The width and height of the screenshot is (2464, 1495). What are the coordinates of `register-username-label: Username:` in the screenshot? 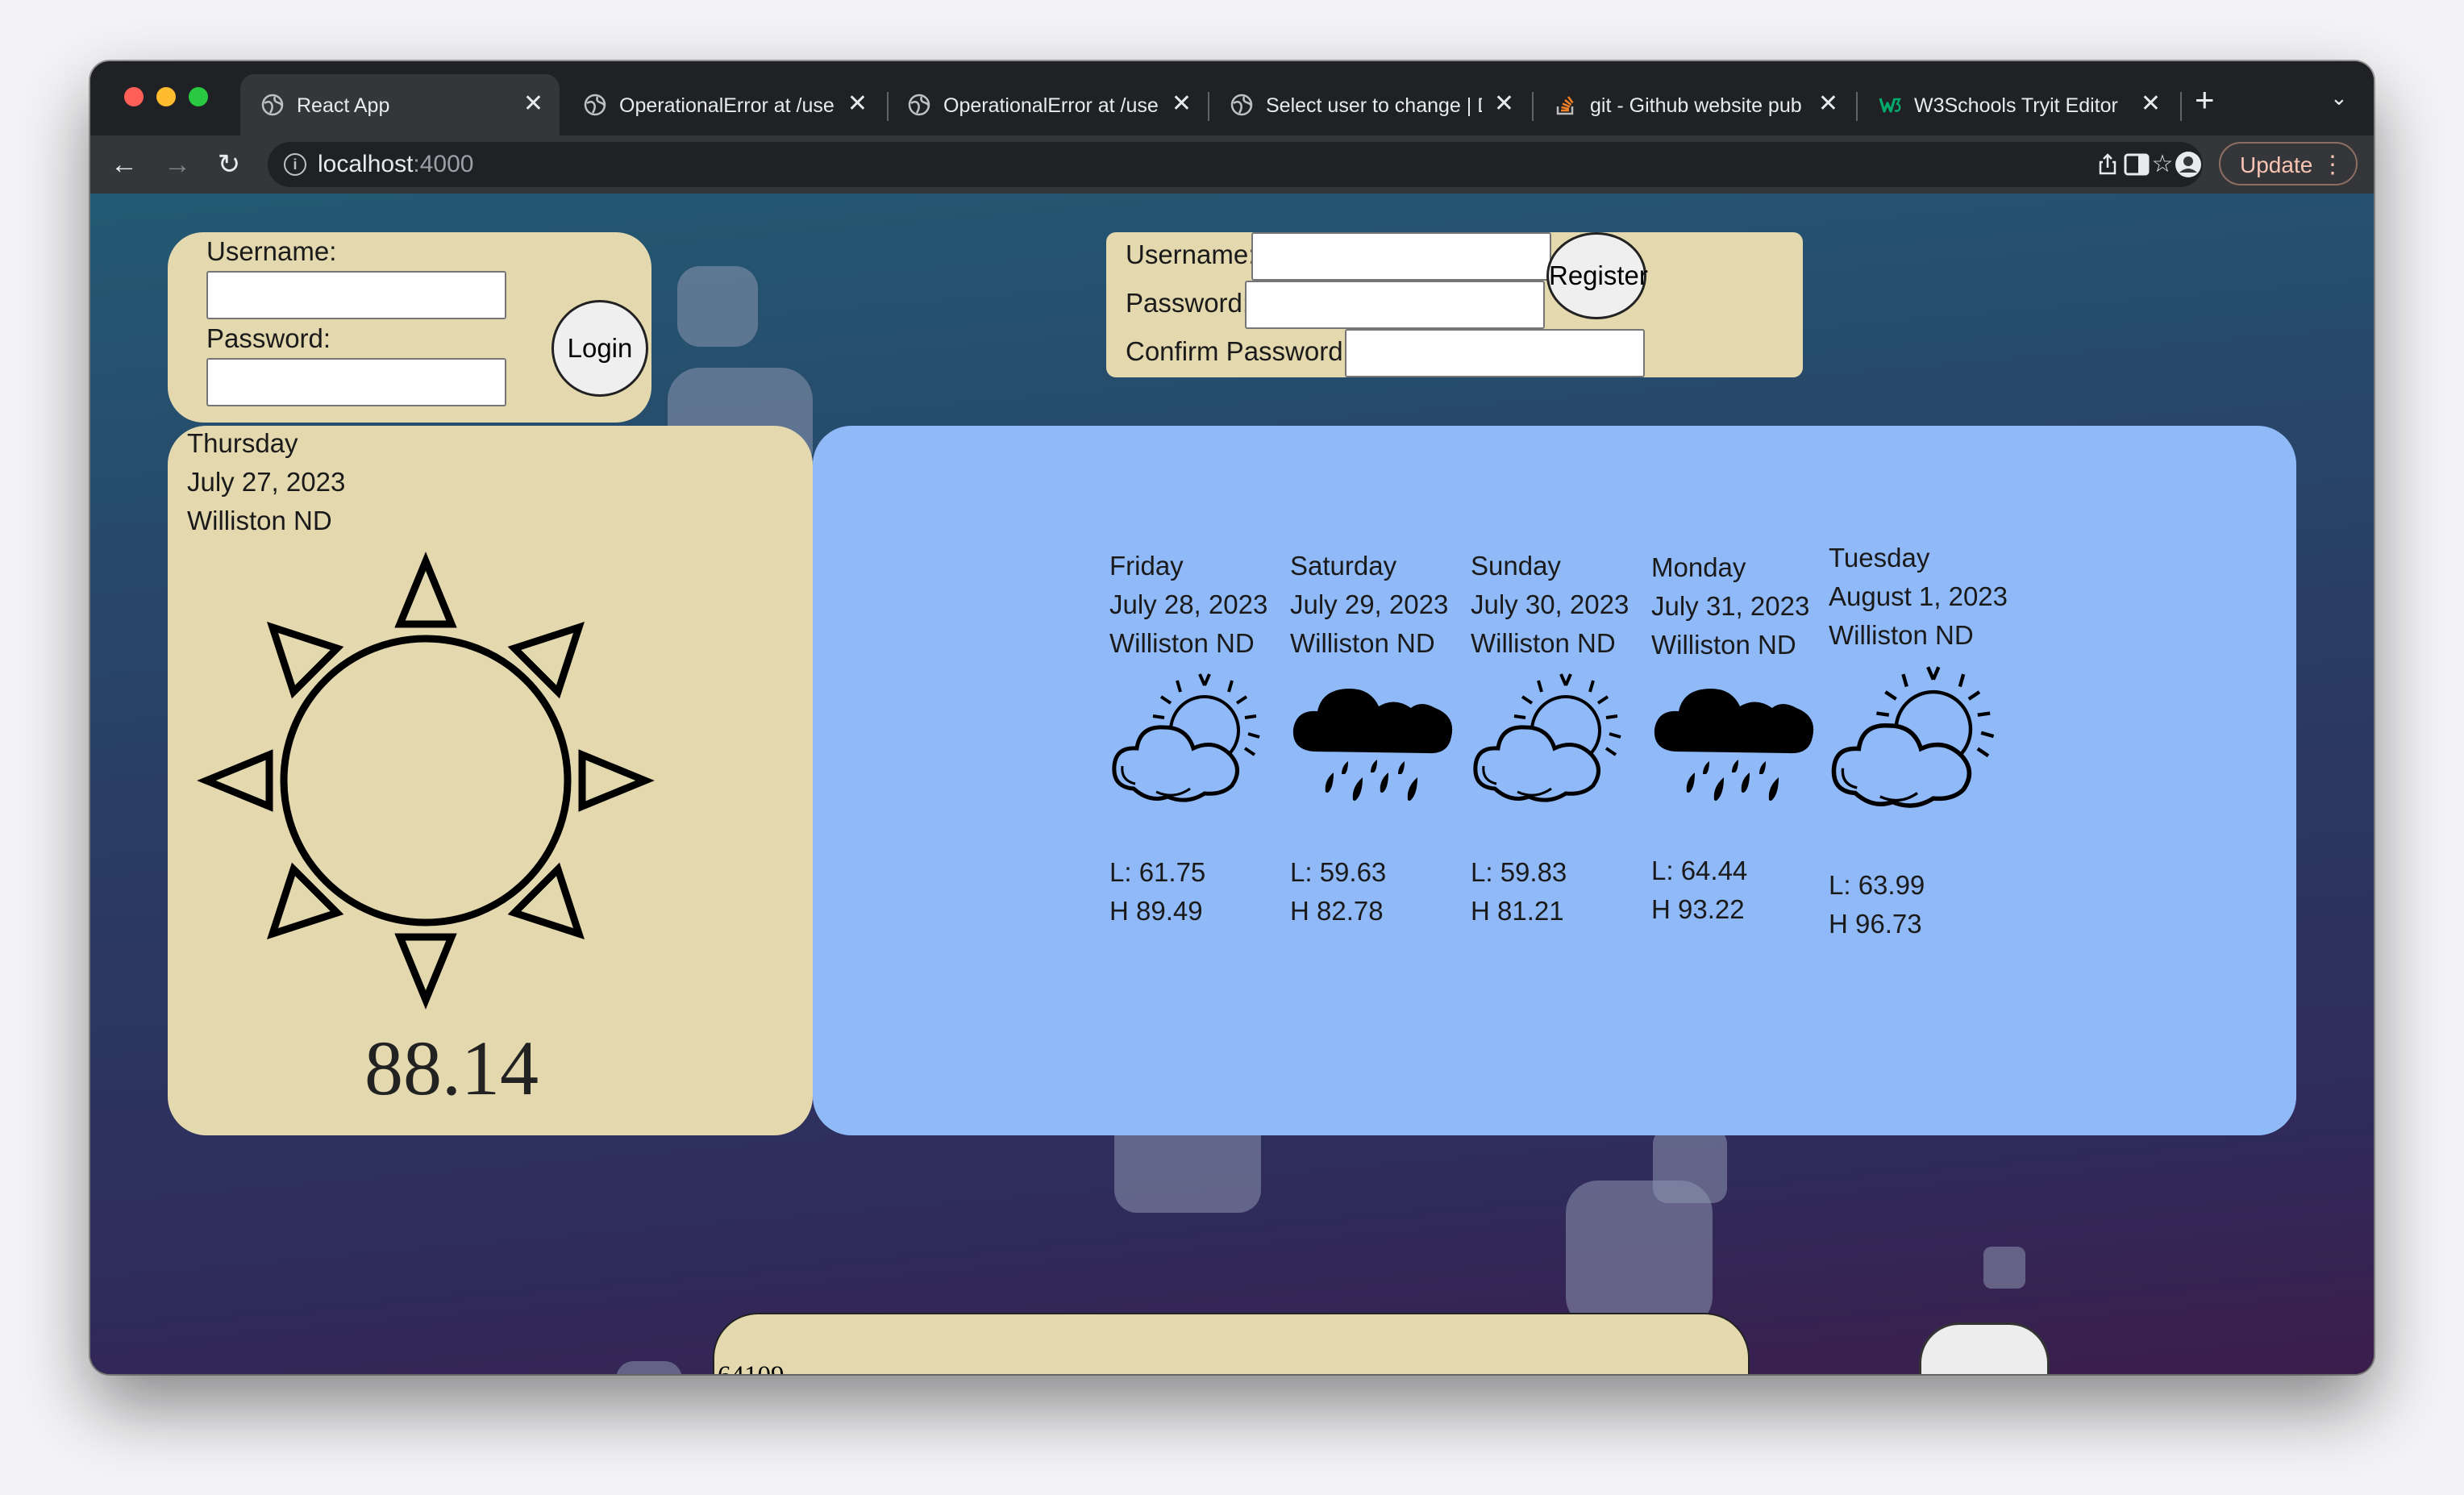 It's located at (1191, 254).